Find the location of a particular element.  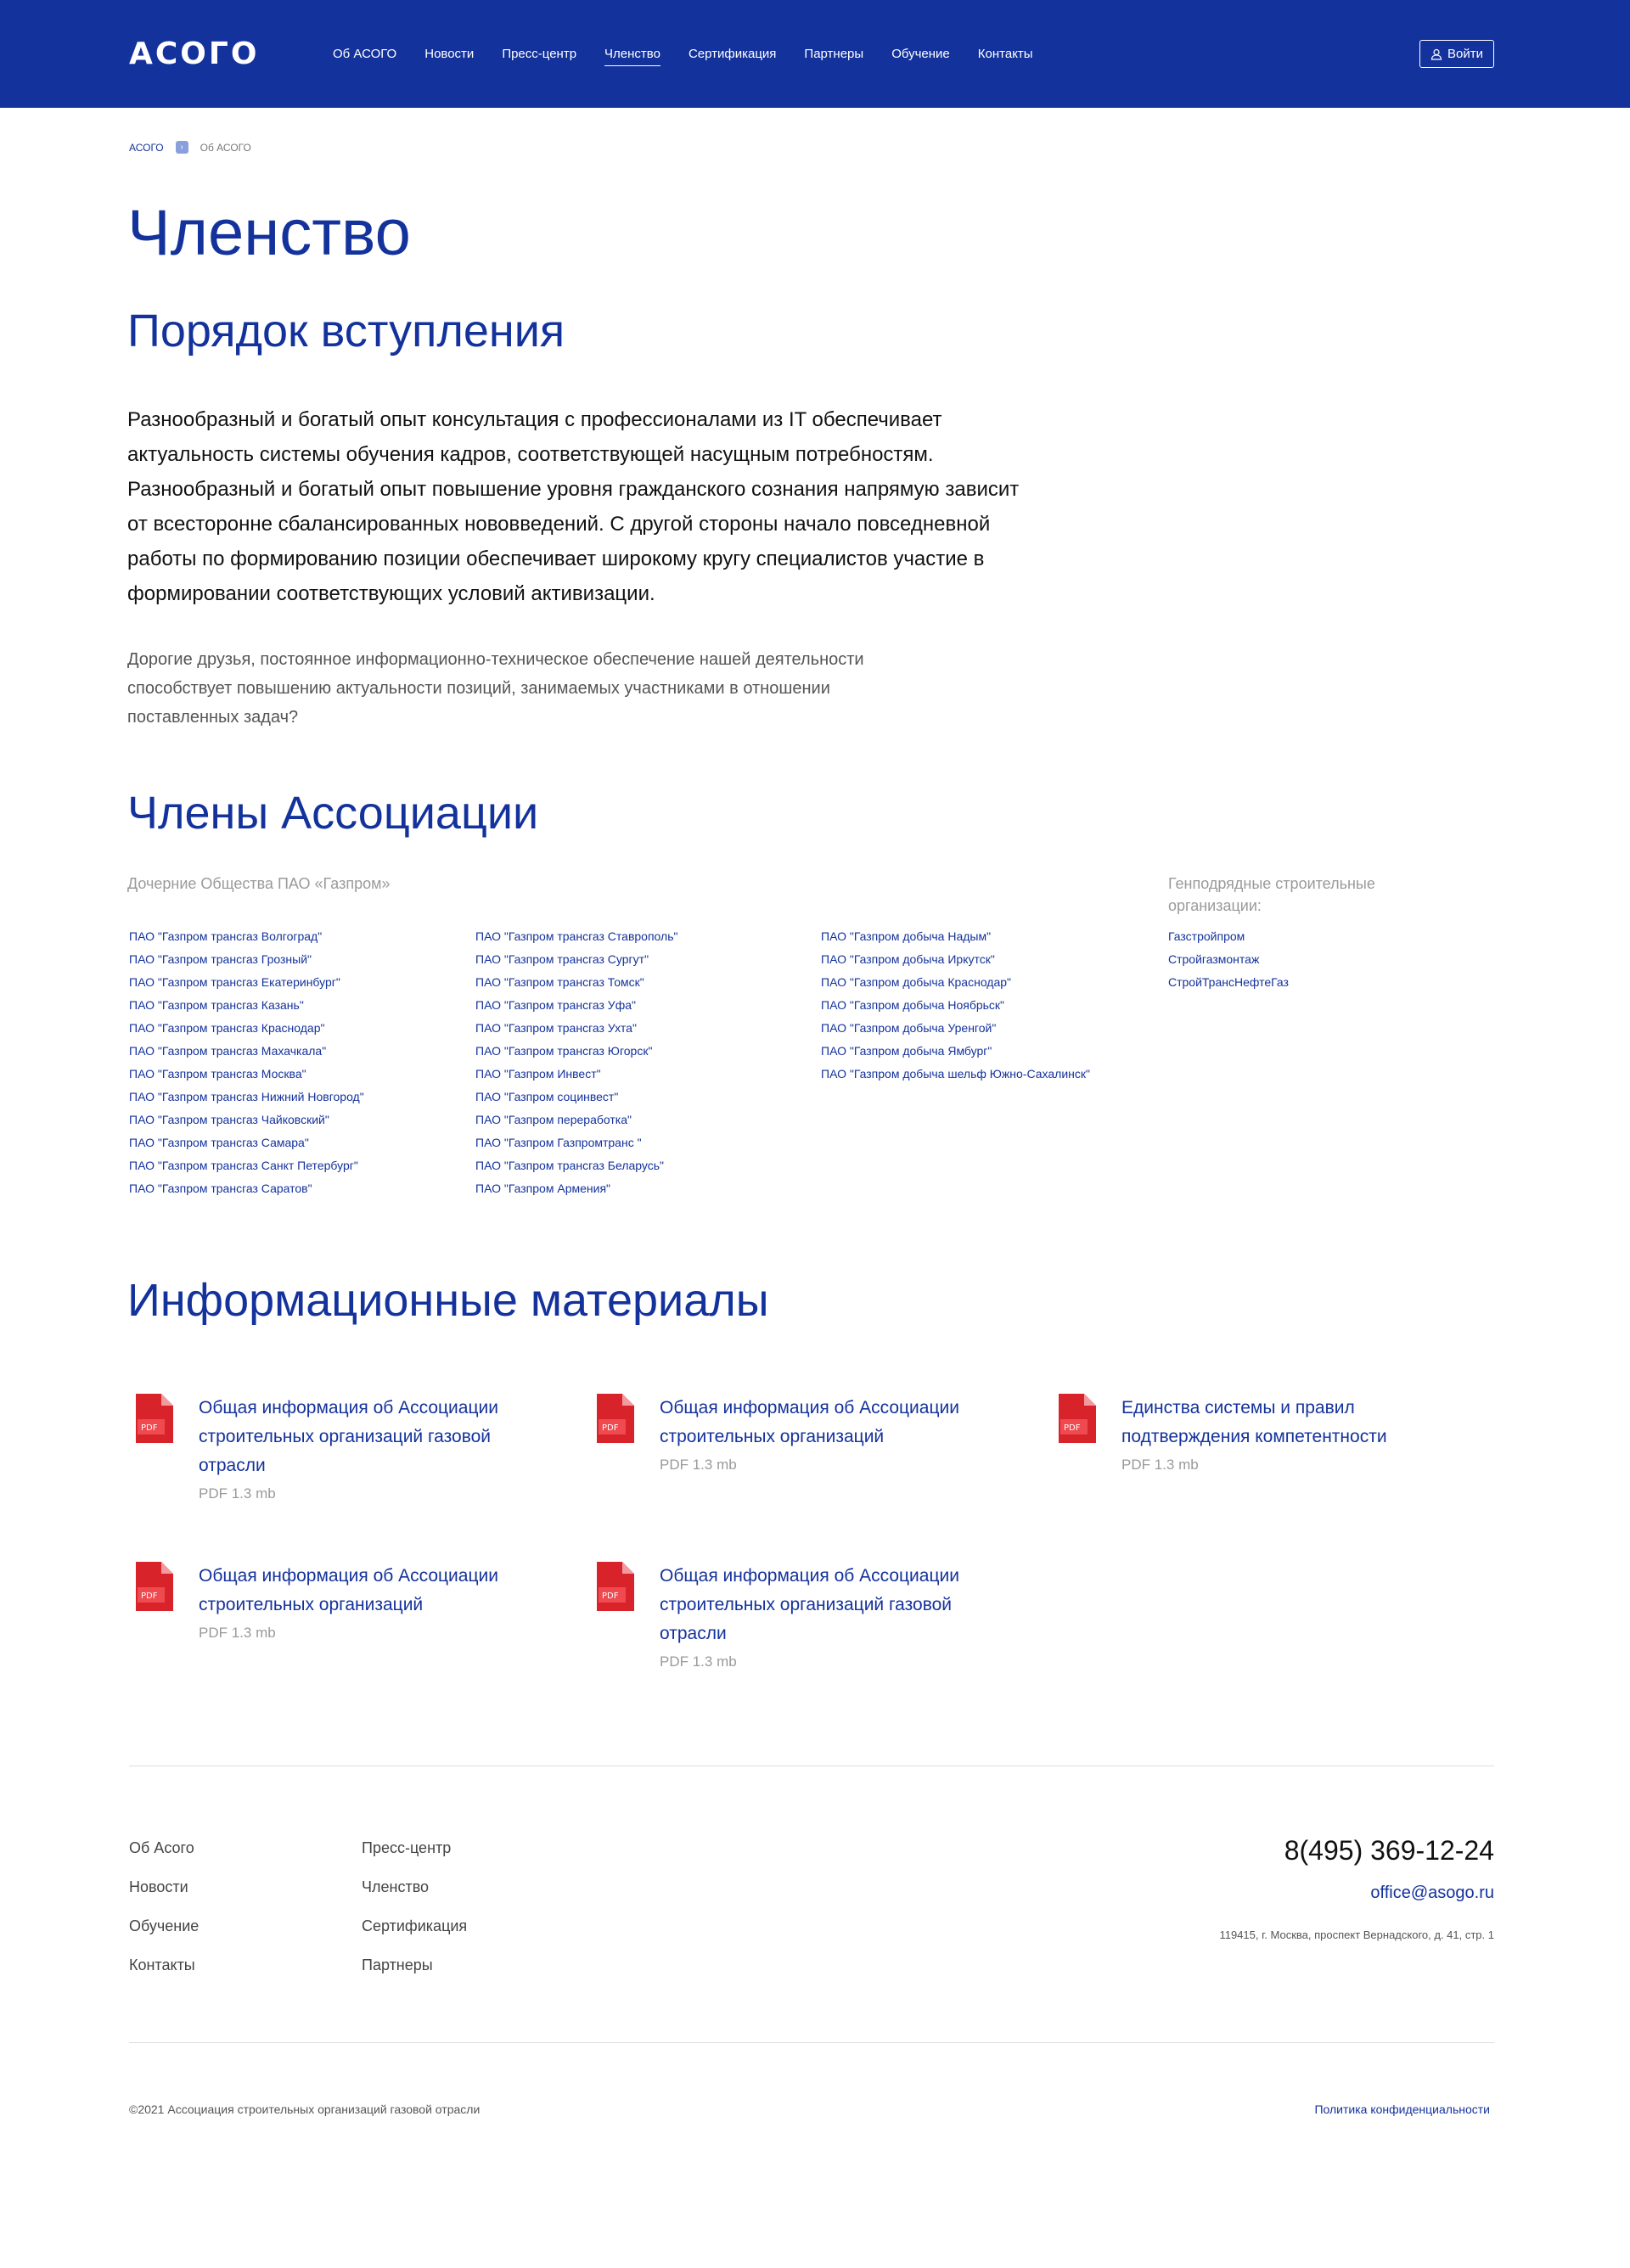

member-link: ПАО "Газпром добыча Краснодар" is located at coordinates (956, 982).